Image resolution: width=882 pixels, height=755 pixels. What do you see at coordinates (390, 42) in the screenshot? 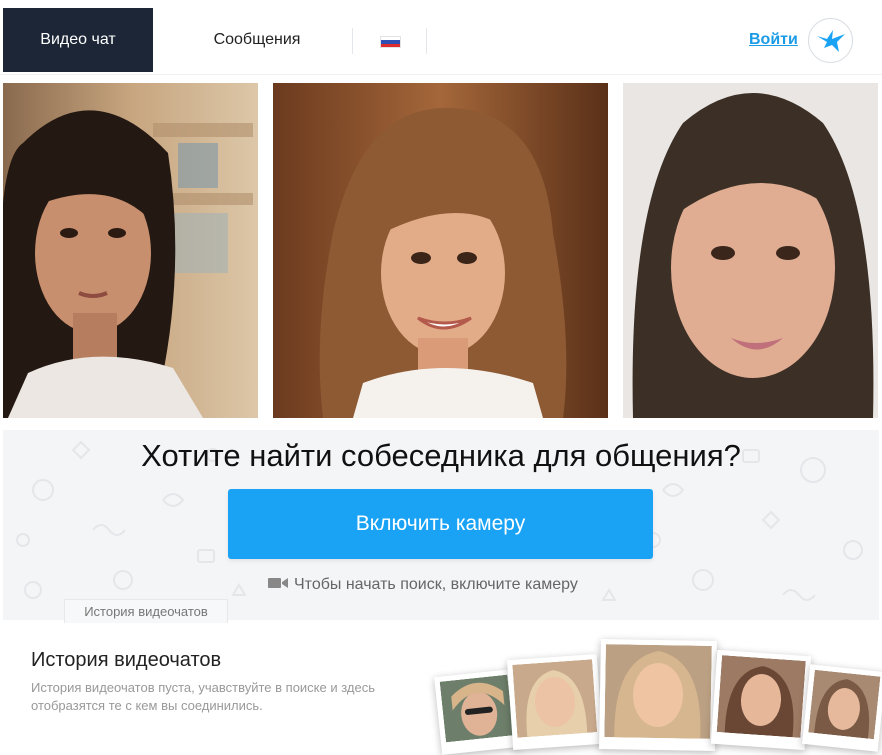
I see `russia-flag-icon` at bounding box center [390, 42].